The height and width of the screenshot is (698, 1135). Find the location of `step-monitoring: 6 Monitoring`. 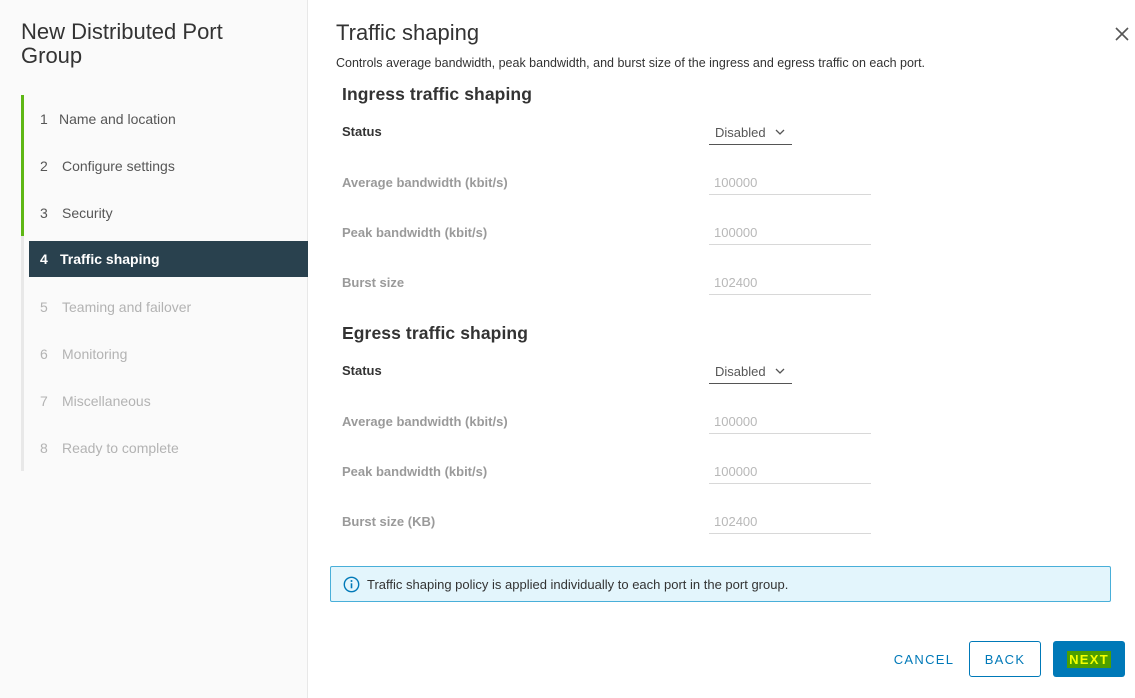

step-monitoring: 6 Monitoring is located at coordinates (164, 353).